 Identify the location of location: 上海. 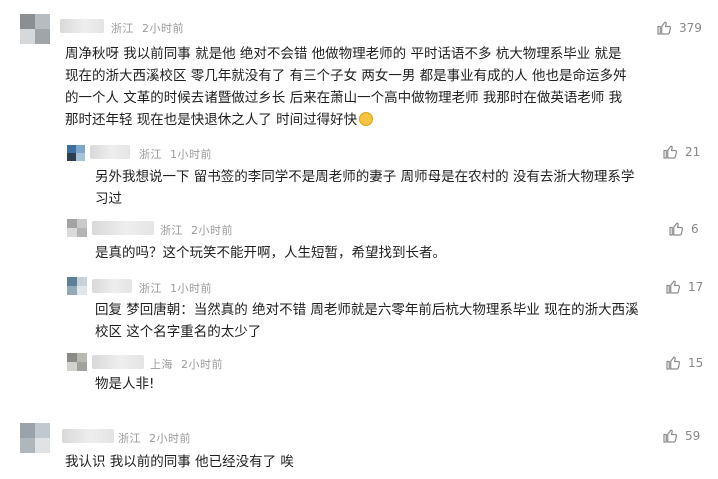
(161, 364).